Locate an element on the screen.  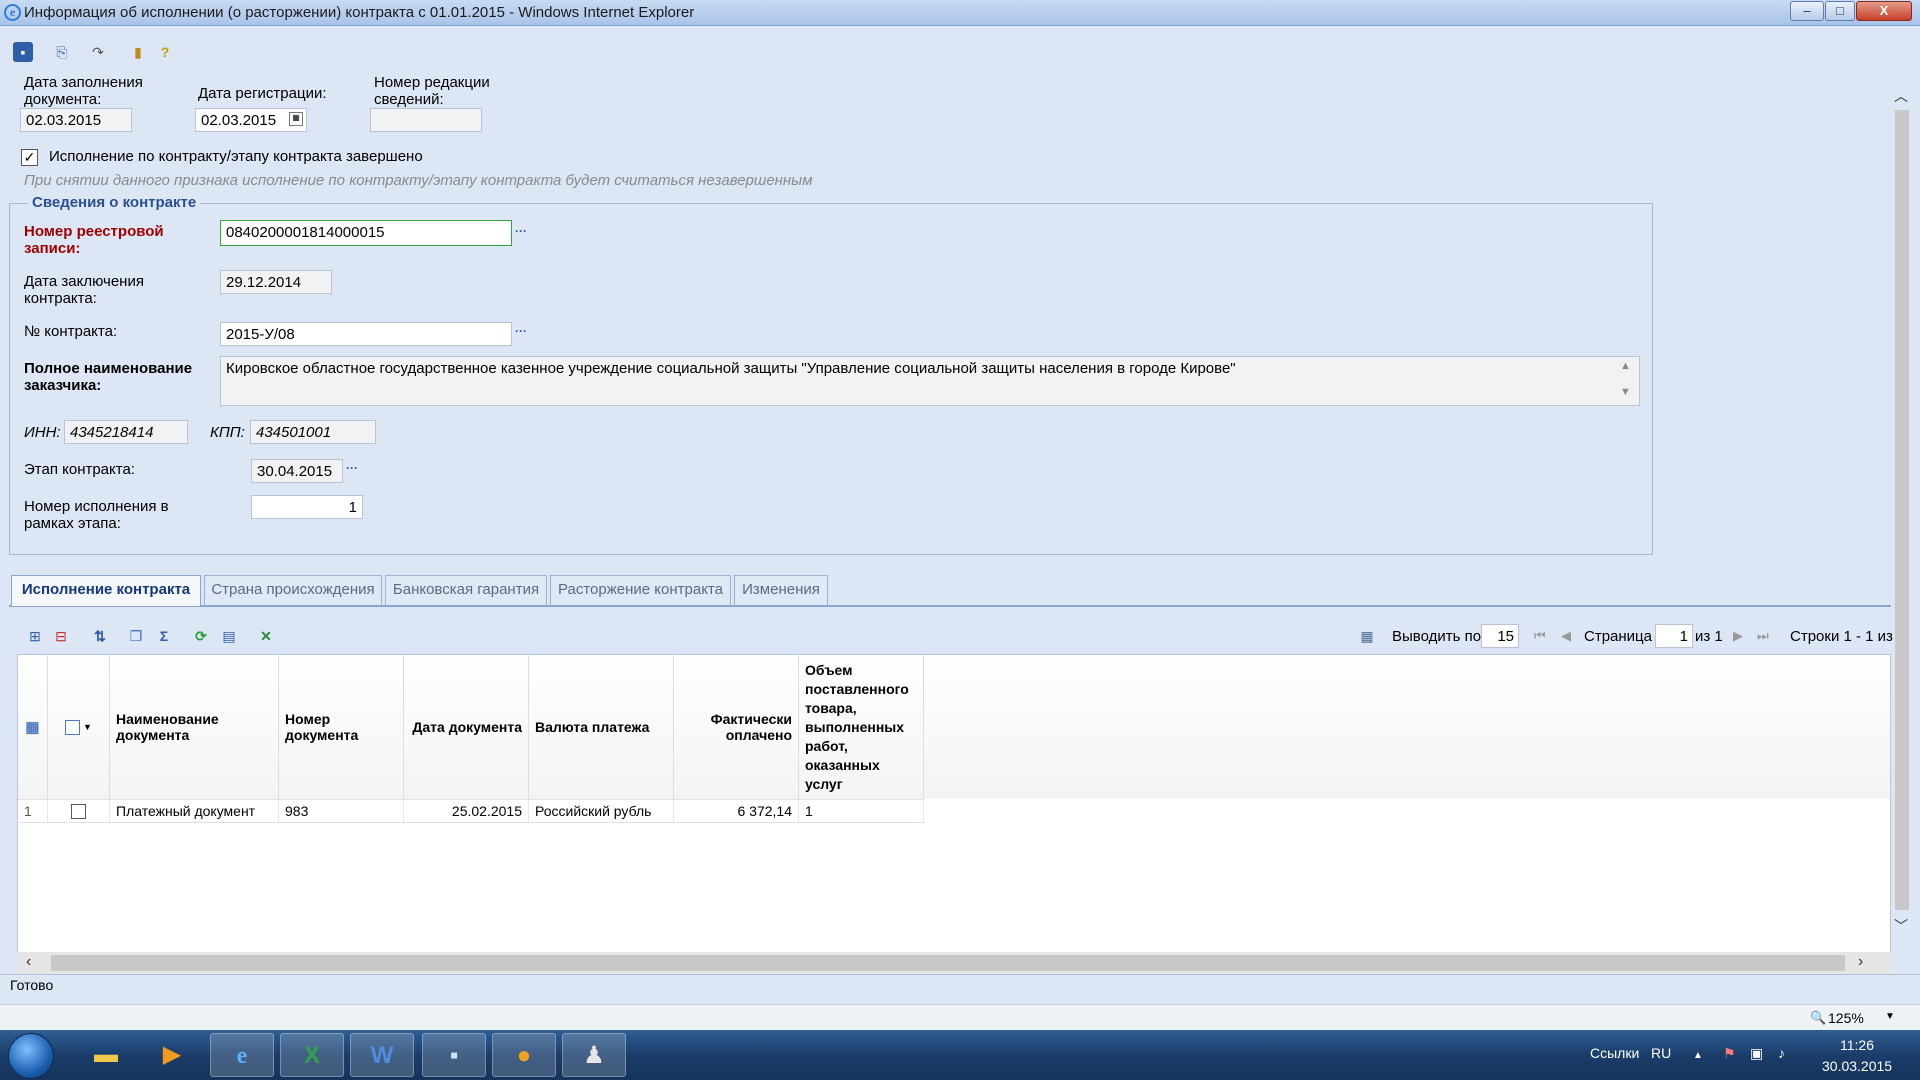
row-checkbox is located at coordinates (78, 811).